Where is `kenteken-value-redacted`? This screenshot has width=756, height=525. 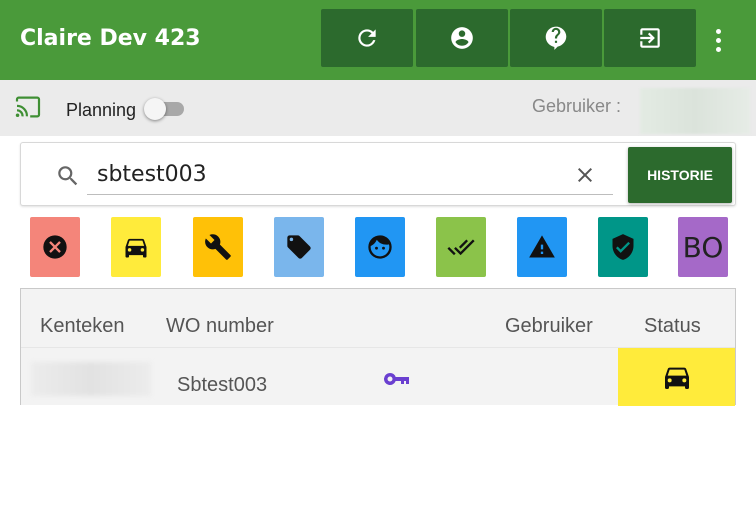 kenteken-value-redacted is located at coordinates (91, 379).